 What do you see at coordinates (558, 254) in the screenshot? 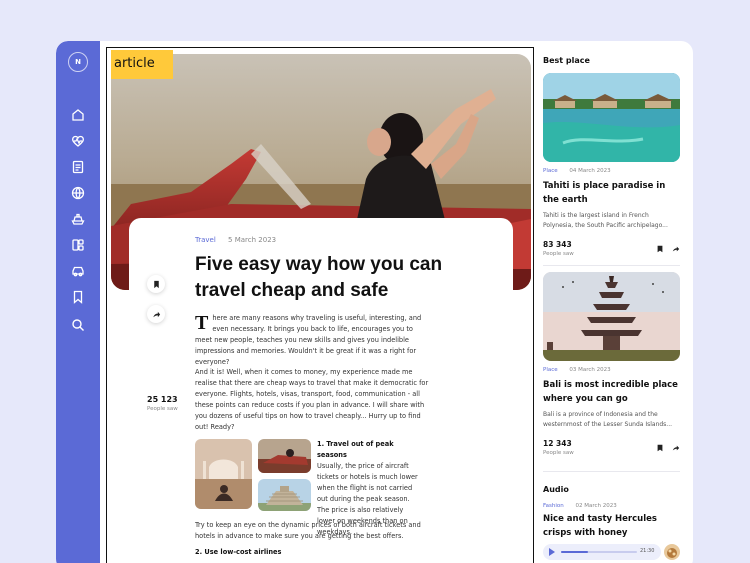
I see `tahiti-views-label: People saw` at bounding box center [558, 254].